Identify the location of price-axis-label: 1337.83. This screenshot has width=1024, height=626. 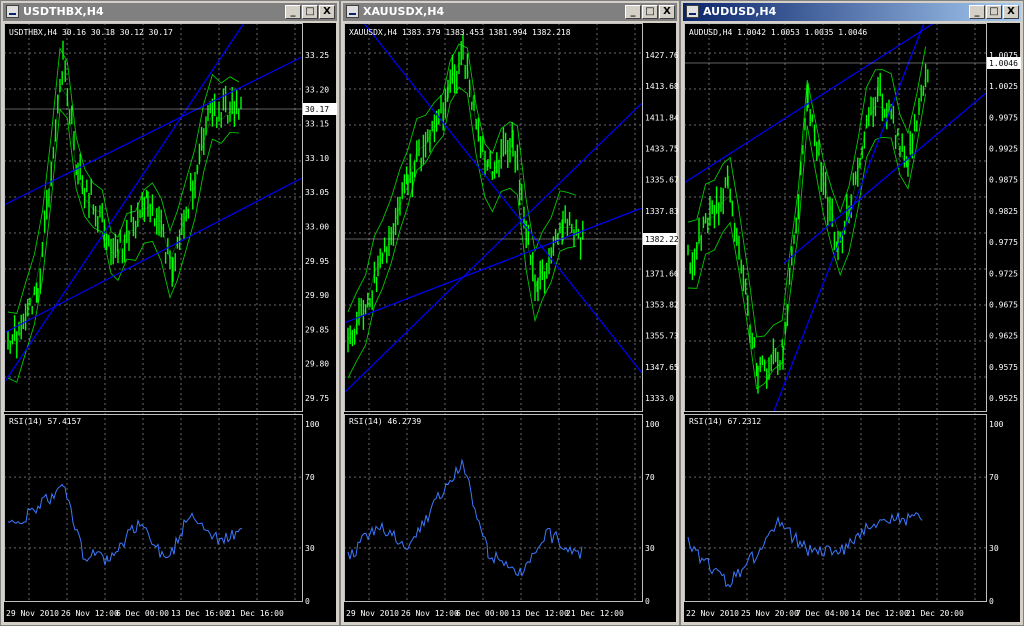
(661, 211).